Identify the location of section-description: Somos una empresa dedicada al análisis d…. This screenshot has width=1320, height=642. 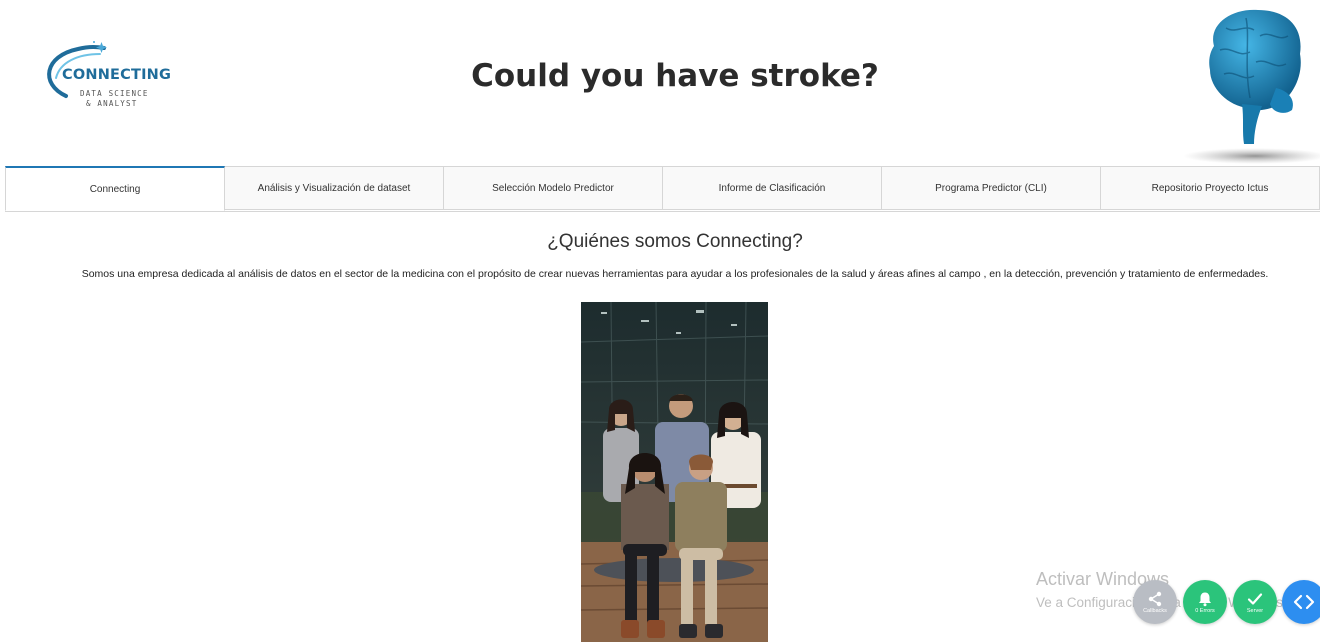
(675, 274).